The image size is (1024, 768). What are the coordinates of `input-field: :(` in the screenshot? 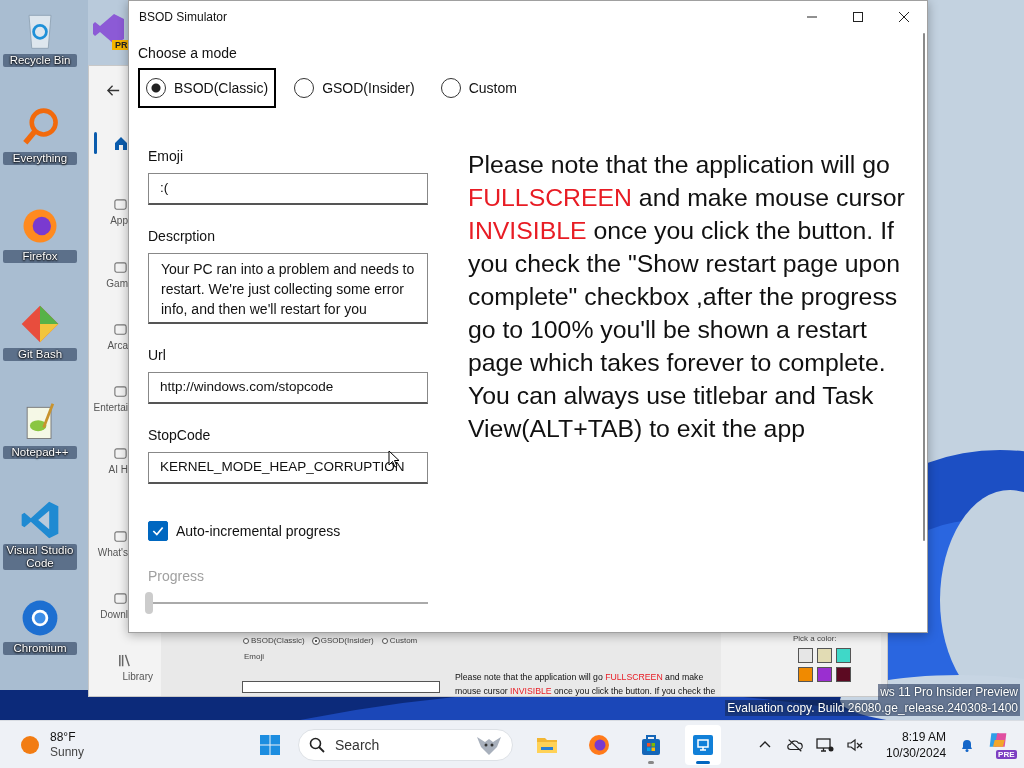 It's located at (288, 189).